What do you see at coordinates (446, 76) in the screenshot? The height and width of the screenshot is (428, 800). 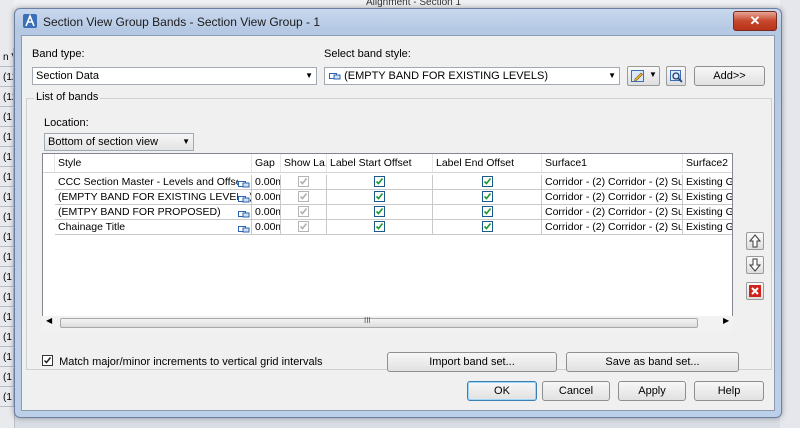 I see `band-style-value: (EMPTY BAND FOR EXISTING LEVELS)` at bounding box center [446, 76].